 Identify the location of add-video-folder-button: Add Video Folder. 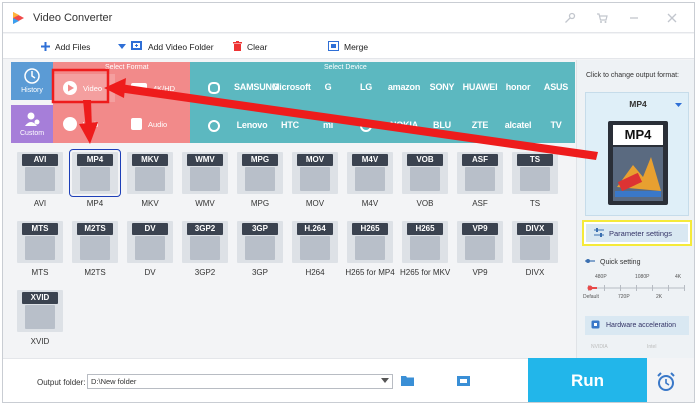
(166, 47).